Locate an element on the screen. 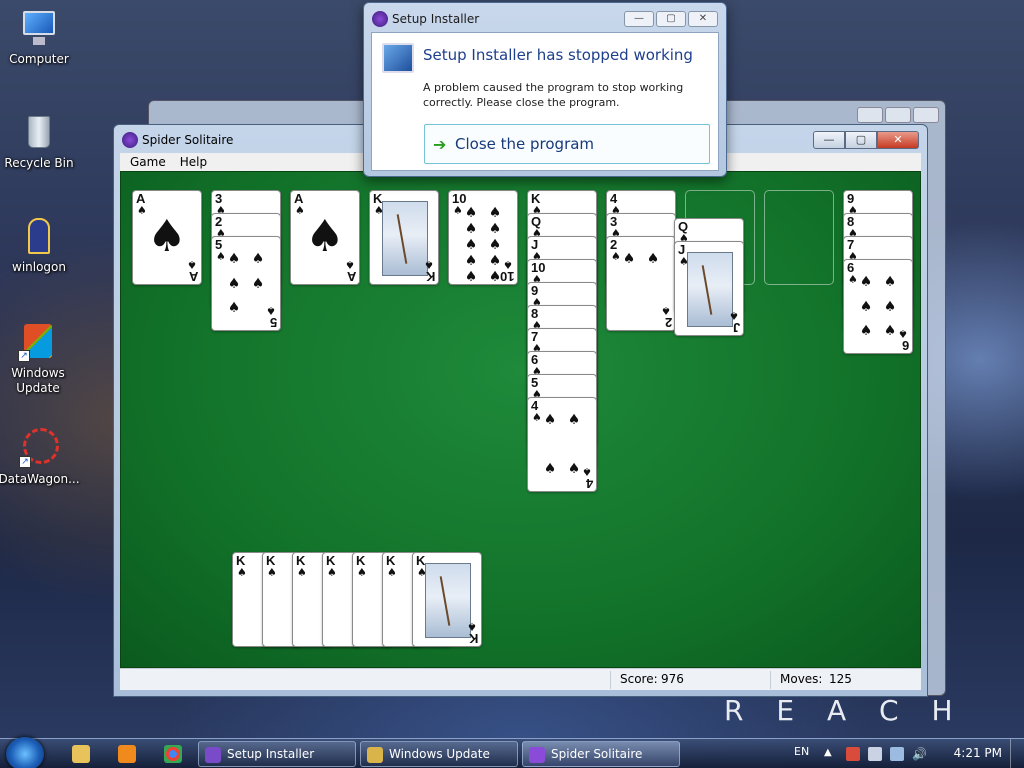  playing-card: J ♠ J ♠ is located at coordinates (709, 288).